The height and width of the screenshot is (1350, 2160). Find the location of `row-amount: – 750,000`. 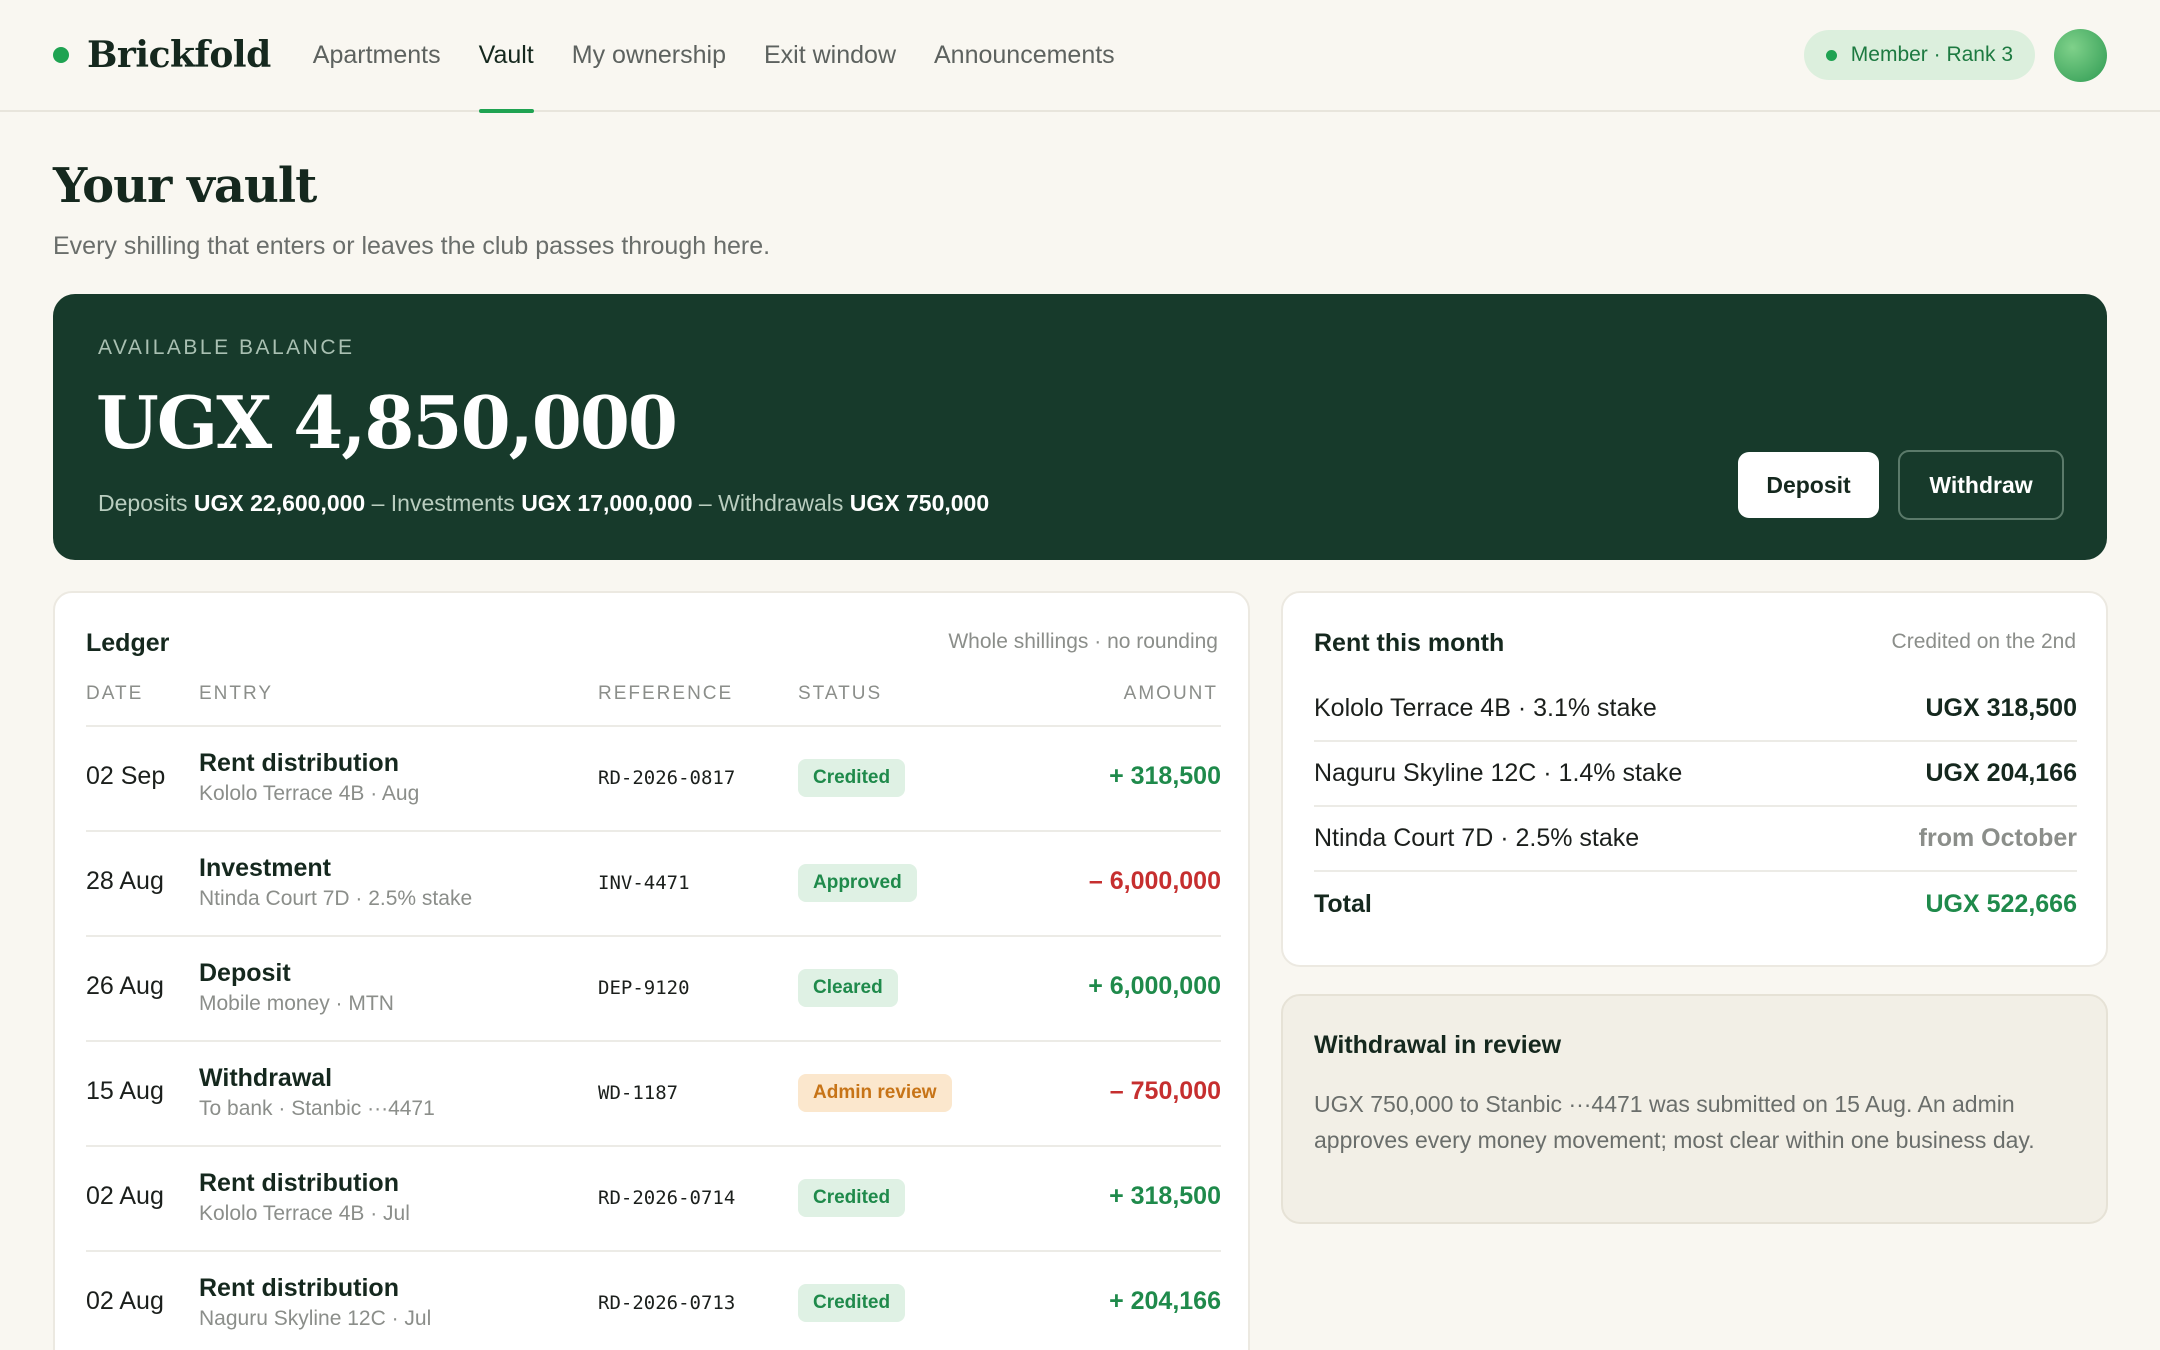

row-amount: – 750,000 is located at coordinates (1165, 1091).